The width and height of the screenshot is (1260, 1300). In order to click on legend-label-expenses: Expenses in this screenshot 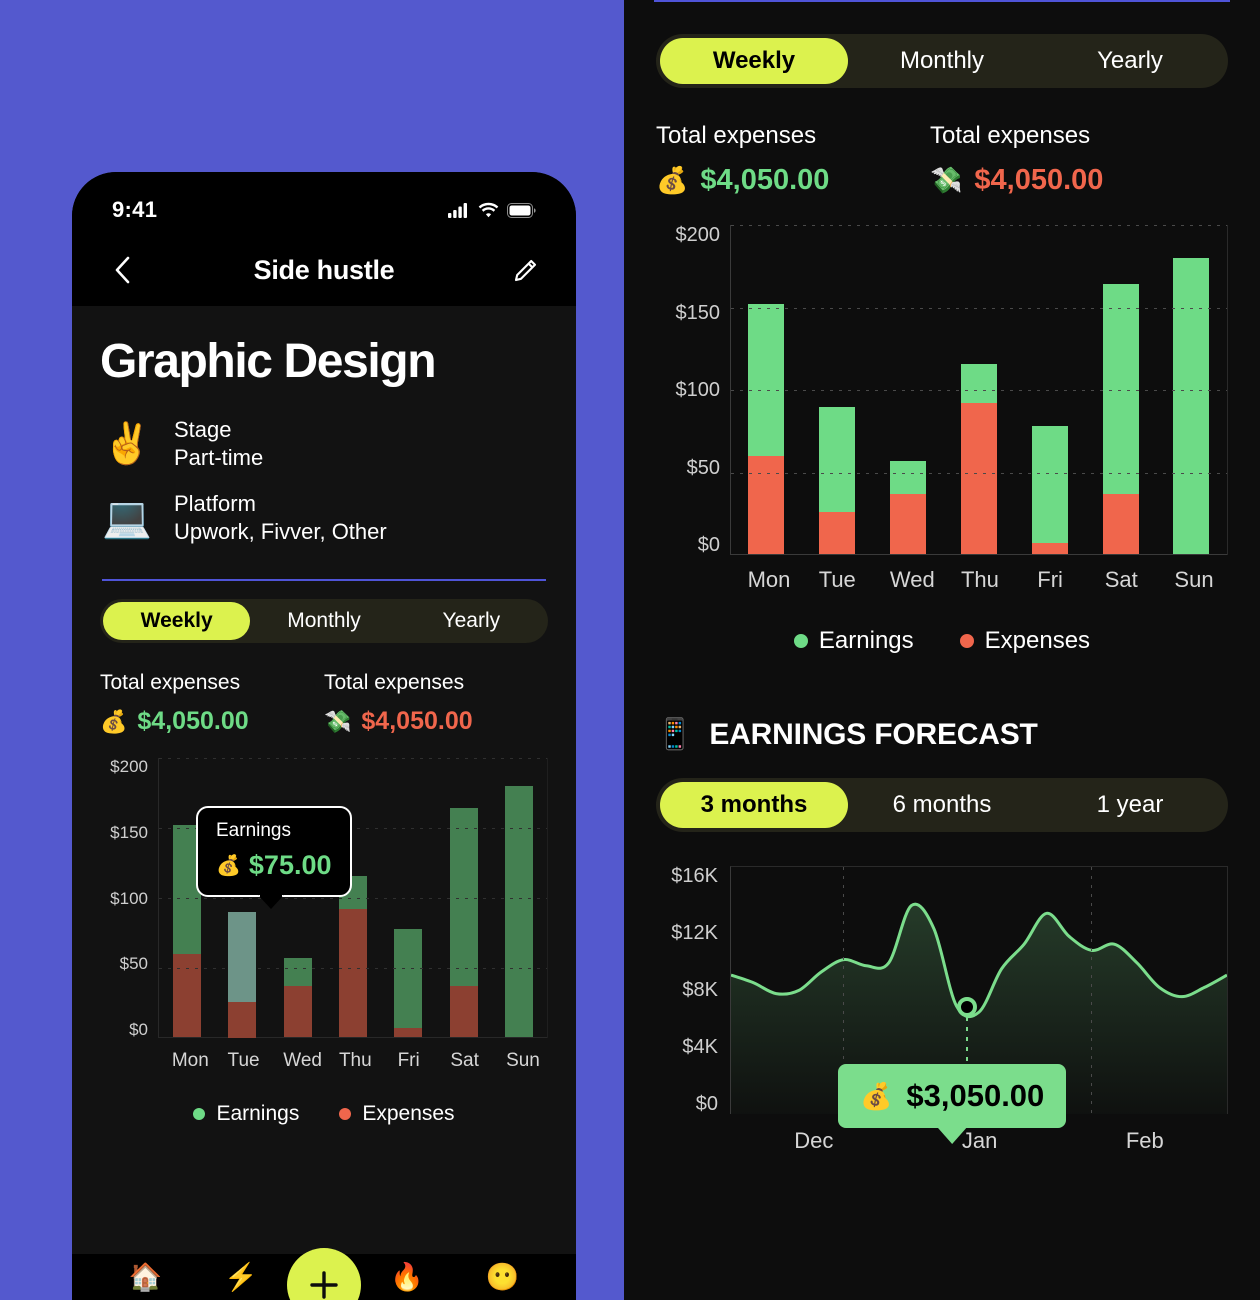, I will do `click(408, 1113)`.